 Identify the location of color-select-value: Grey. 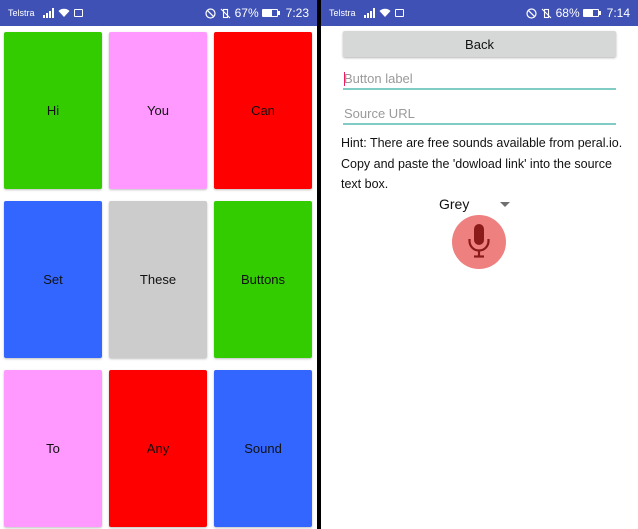
(454, 204).